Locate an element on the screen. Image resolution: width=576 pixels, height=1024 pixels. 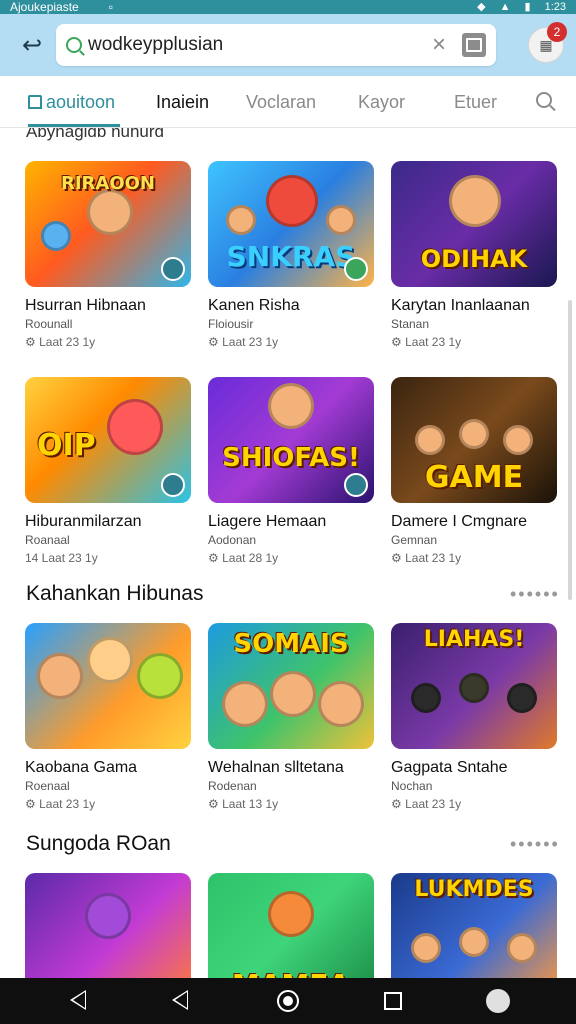
game-card: Kaobana Gama Roenaal ⚙ Laat 23 1y is located at coordinates (108, 717).